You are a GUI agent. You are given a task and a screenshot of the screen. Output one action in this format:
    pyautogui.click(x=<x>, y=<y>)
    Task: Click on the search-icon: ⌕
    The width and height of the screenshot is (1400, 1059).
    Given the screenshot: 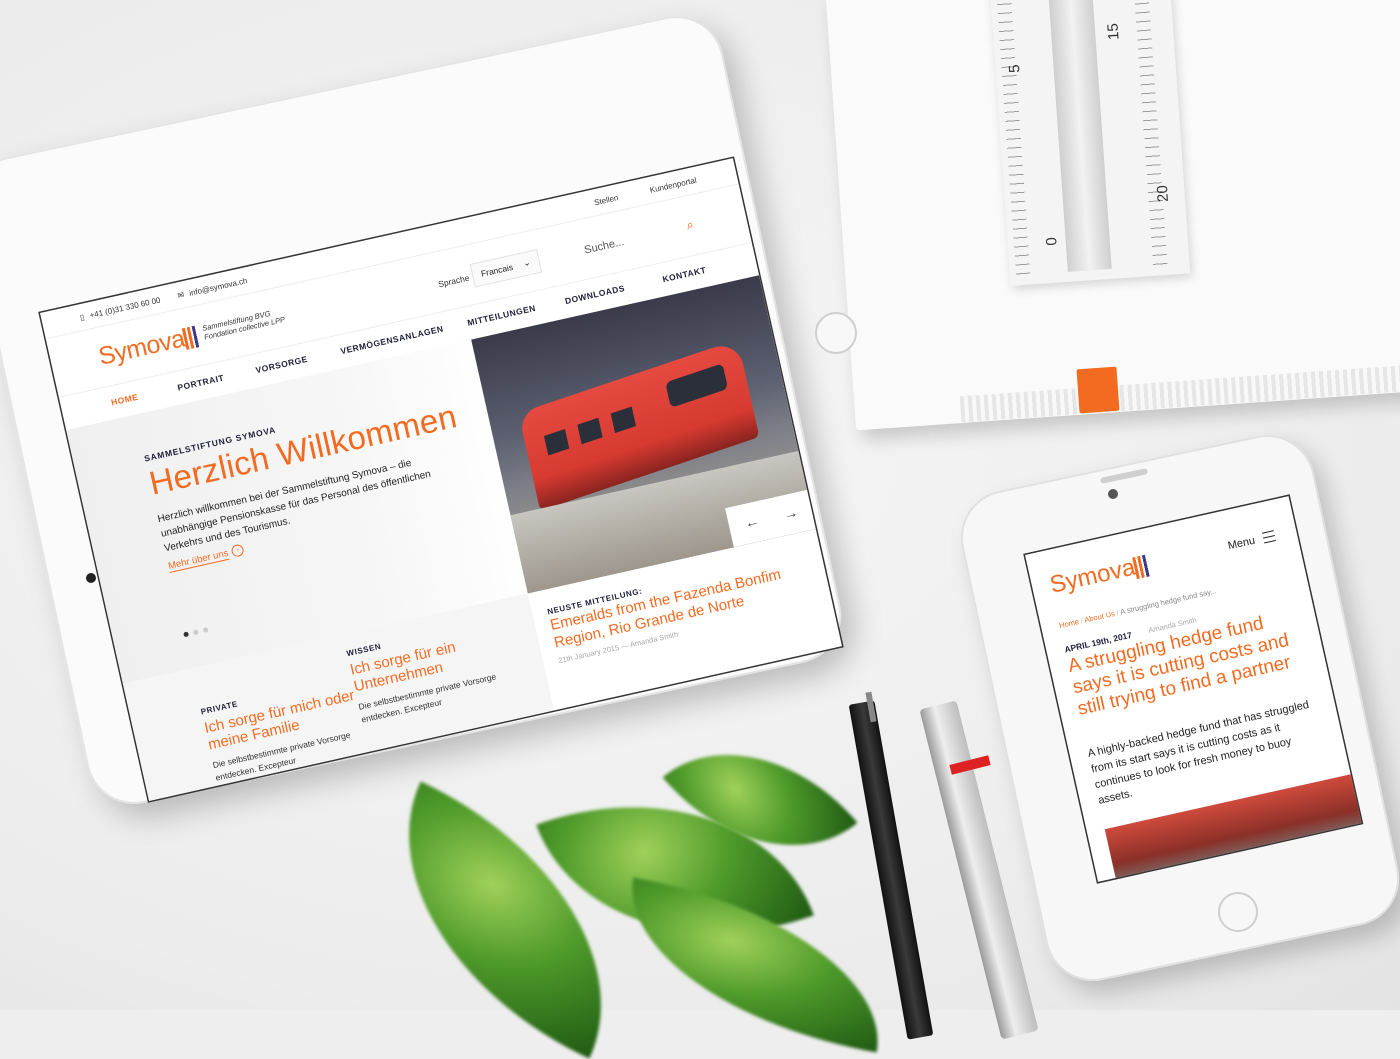 What is the action you would take?
    pyautogui.click(x=690, y=224)
    